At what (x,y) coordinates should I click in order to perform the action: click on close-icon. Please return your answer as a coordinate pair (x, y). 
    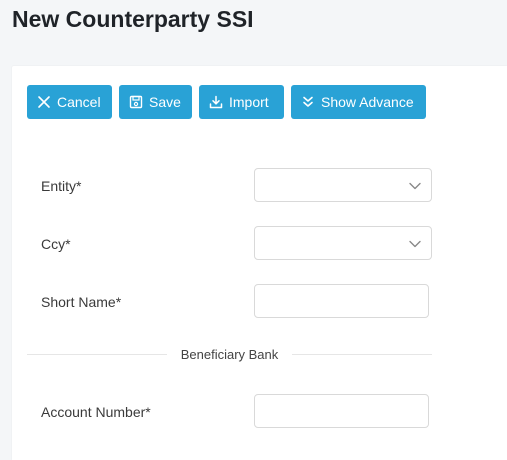
    Looking at the image, I should click on (44, 102).